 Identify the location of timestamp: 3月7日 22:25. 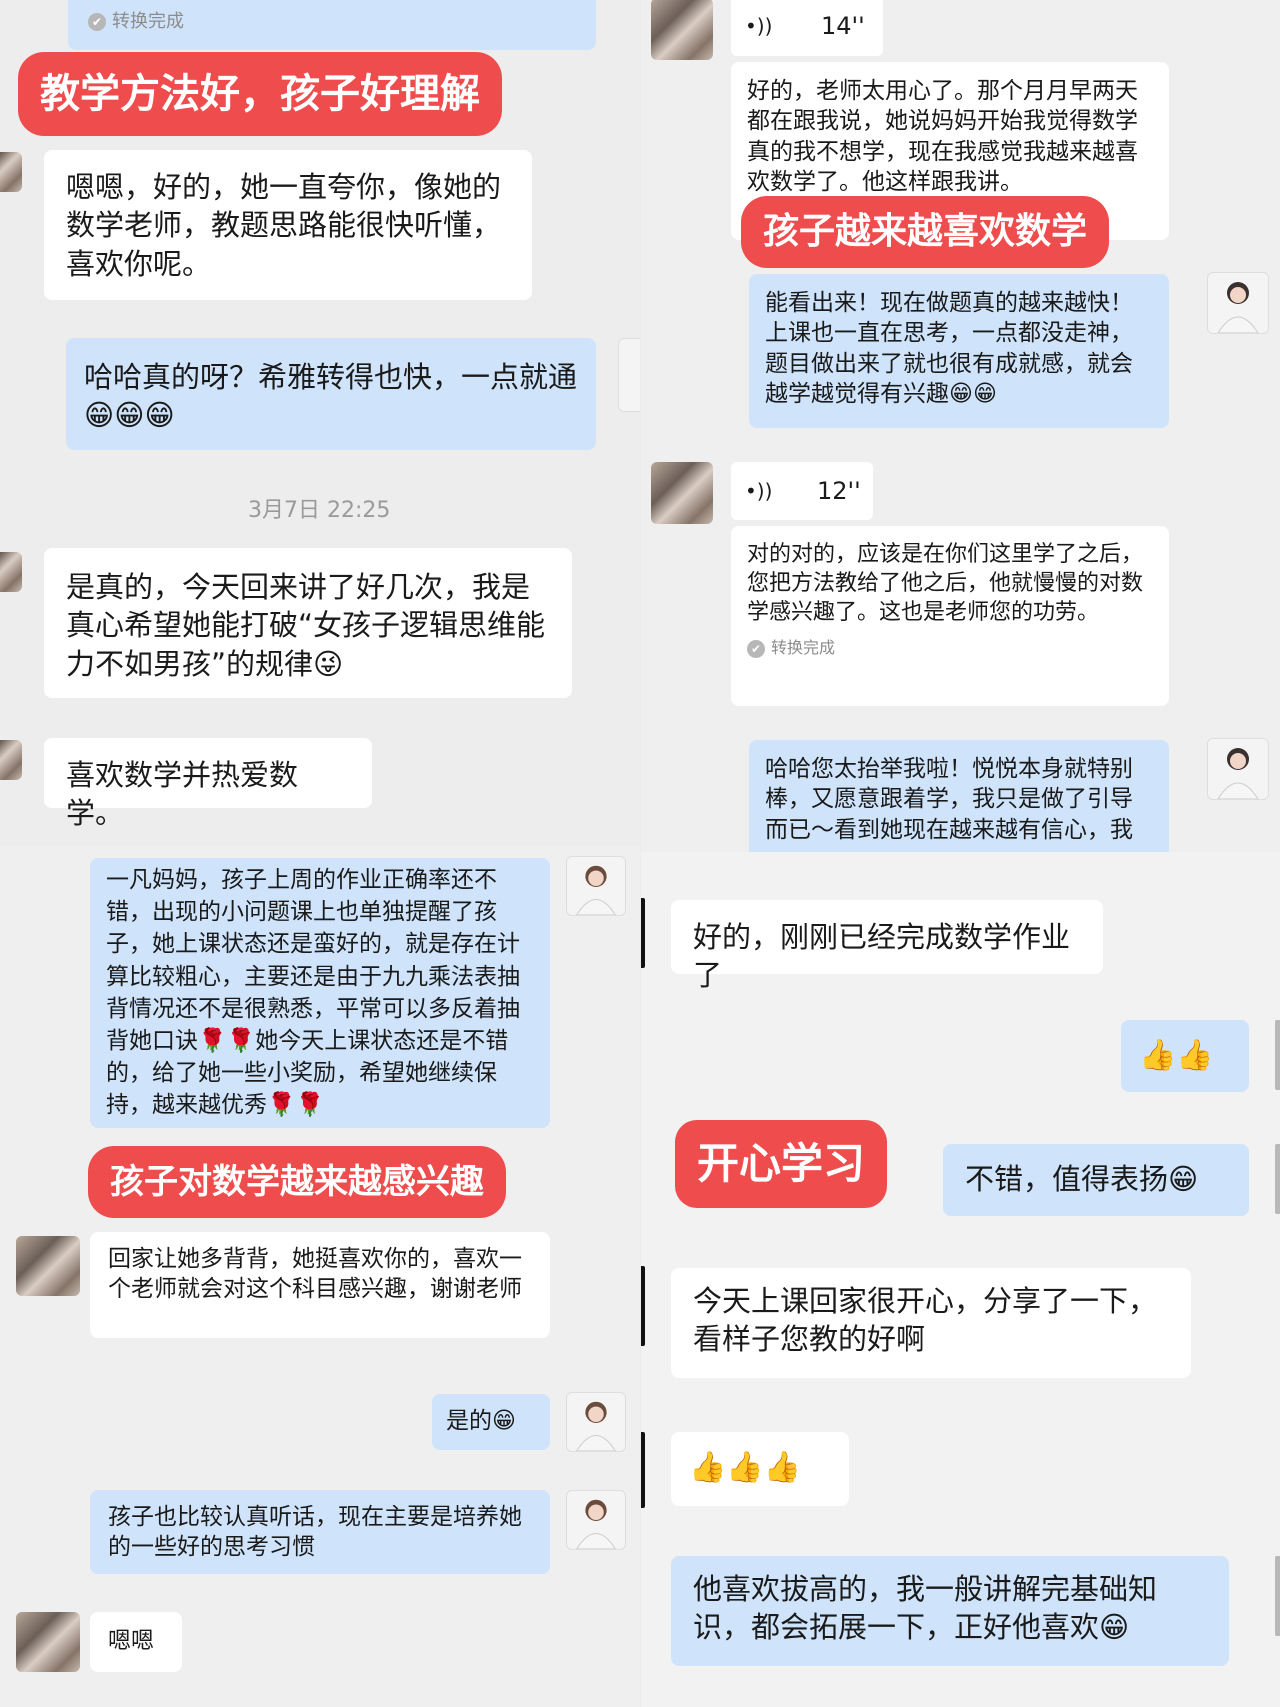
(319, 510).